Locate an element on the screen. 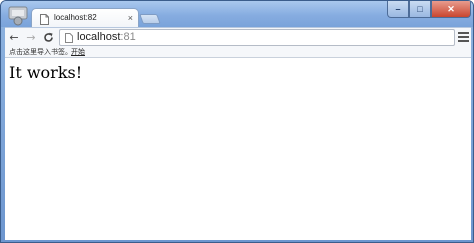  back-arrow-icon: ← is located at coordinates (14, 37).